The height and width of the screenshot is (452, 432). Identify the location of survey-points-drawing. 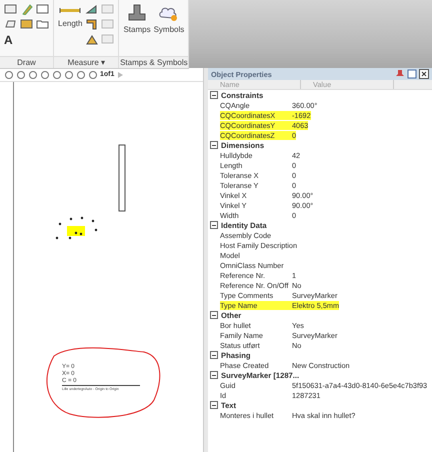
(77, 228).